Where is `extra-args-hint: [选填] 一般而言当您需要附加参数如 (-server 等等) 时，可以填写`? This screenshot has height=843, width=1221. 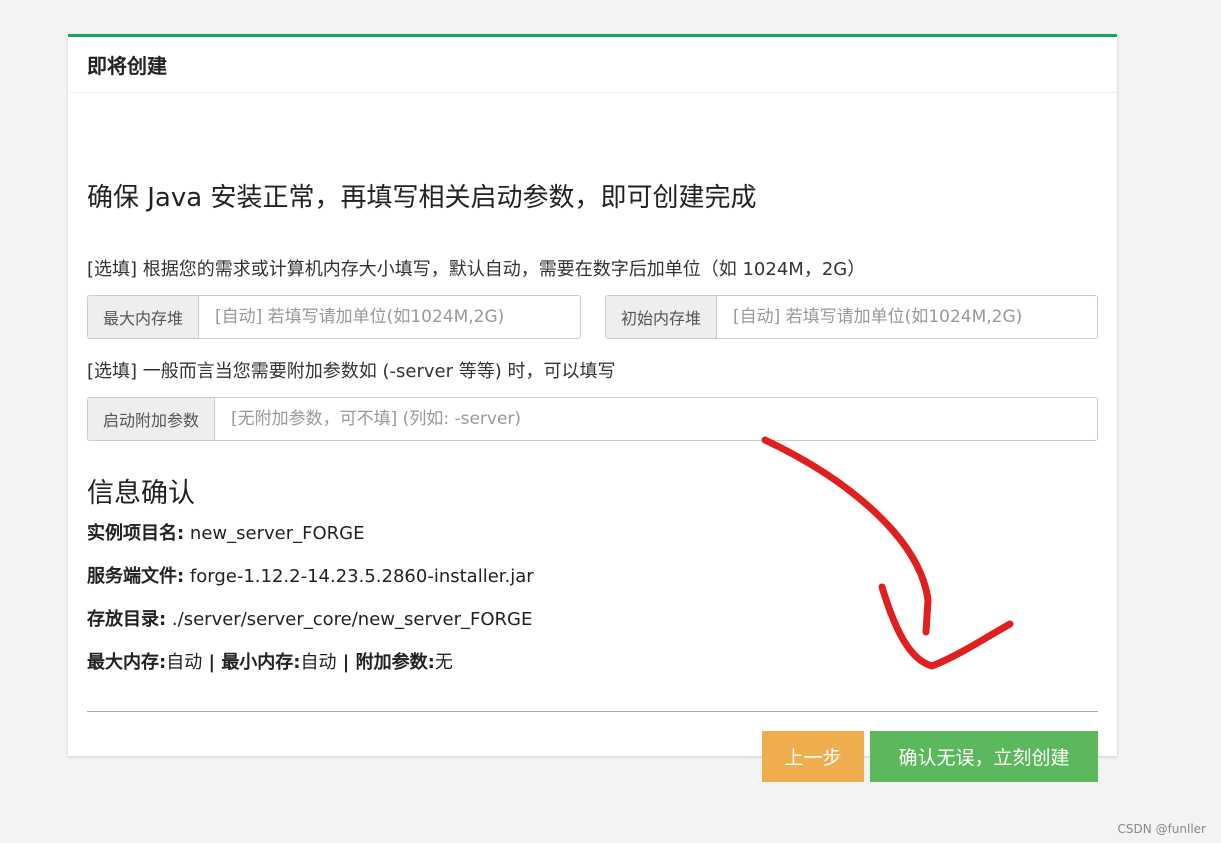
extra-args-hint: [选填] 一般而言当您需要附加参数如 (-server 等等) 时，可以填写 is located at coordinates (351, 371).